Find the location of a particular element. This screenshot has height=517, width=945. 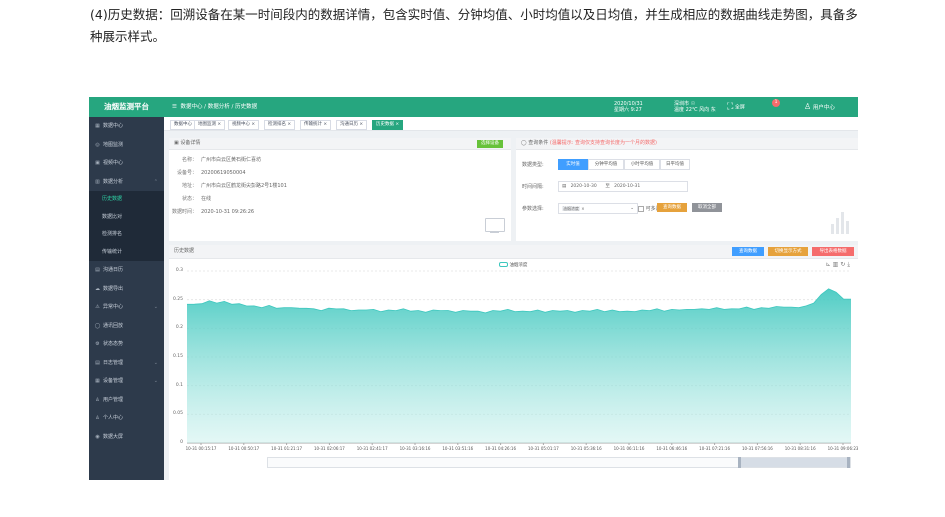

monitor-stand-icon is located at coordinates (494, 232).